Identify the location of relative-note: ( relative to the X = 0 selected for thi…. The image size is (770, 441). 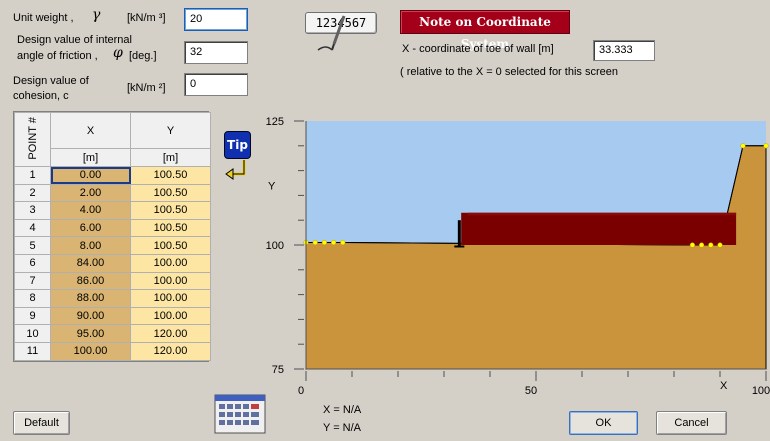
(509, 72).